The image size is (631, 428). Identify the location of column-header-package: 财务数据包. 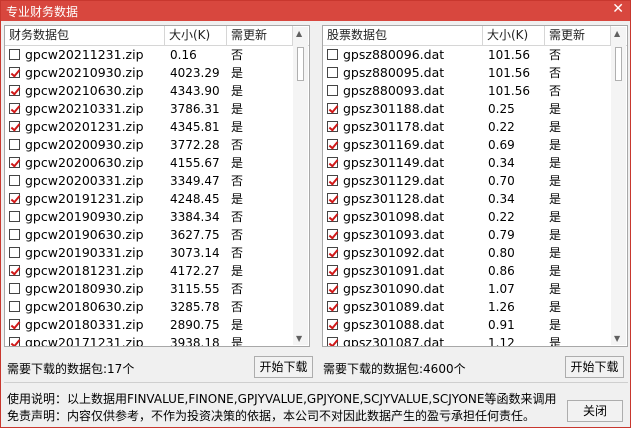
(85, 35).